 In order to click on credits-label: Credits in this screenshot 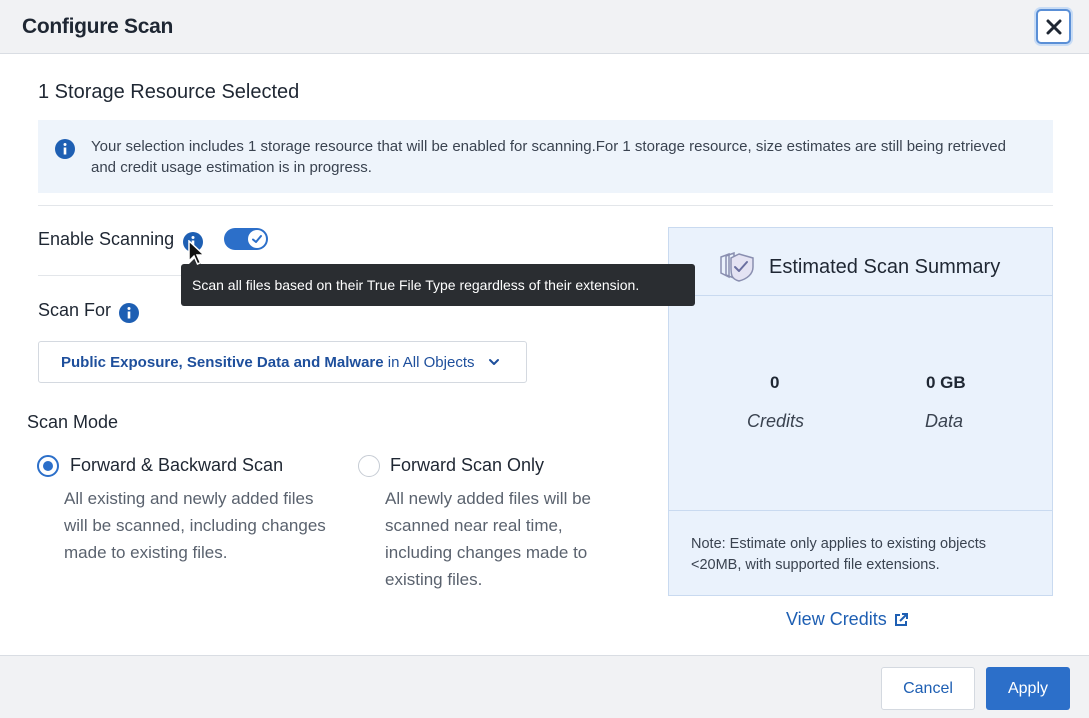, I will do `click(776, 421)`.